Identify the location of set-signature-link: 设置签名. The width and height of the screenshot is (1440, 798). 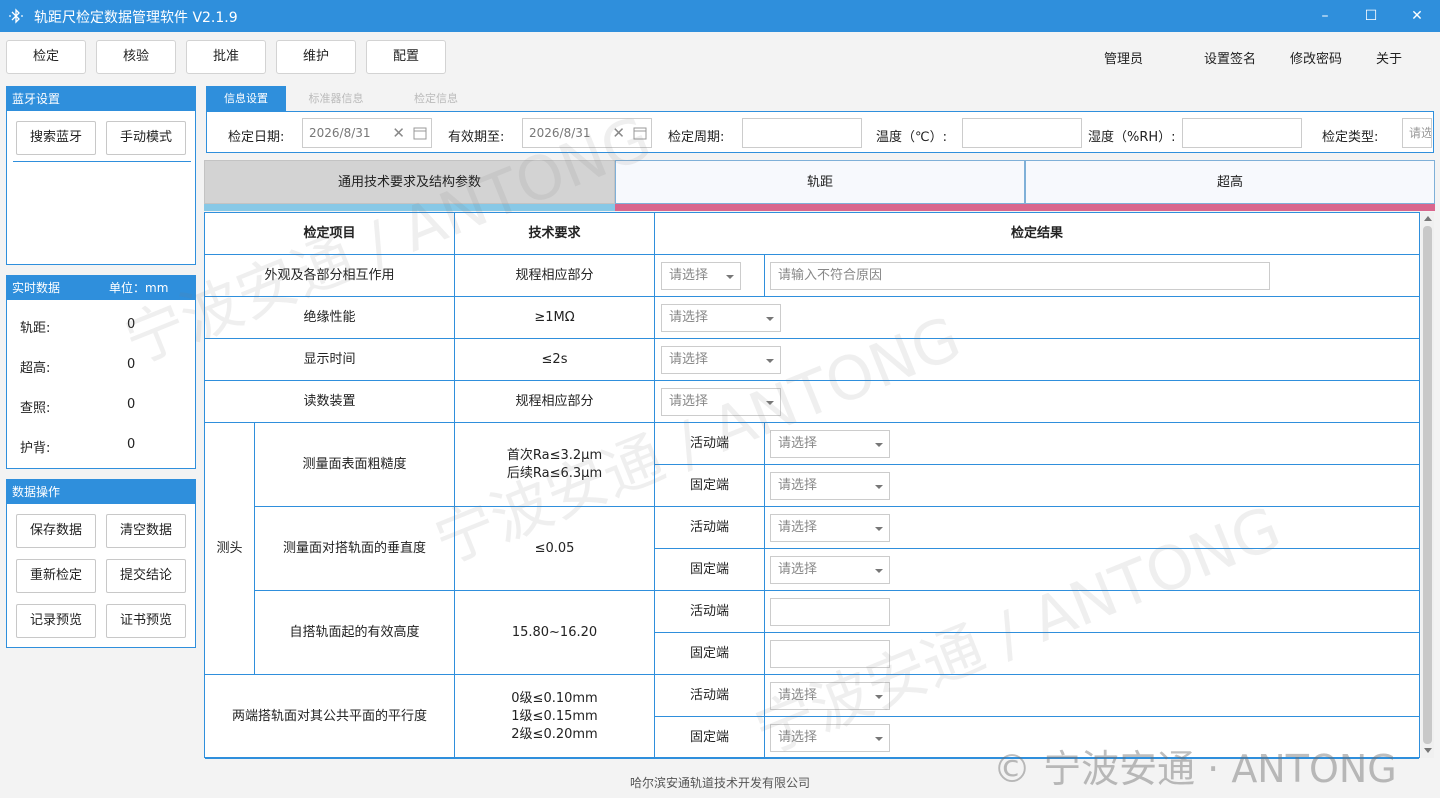
(1230, 57).